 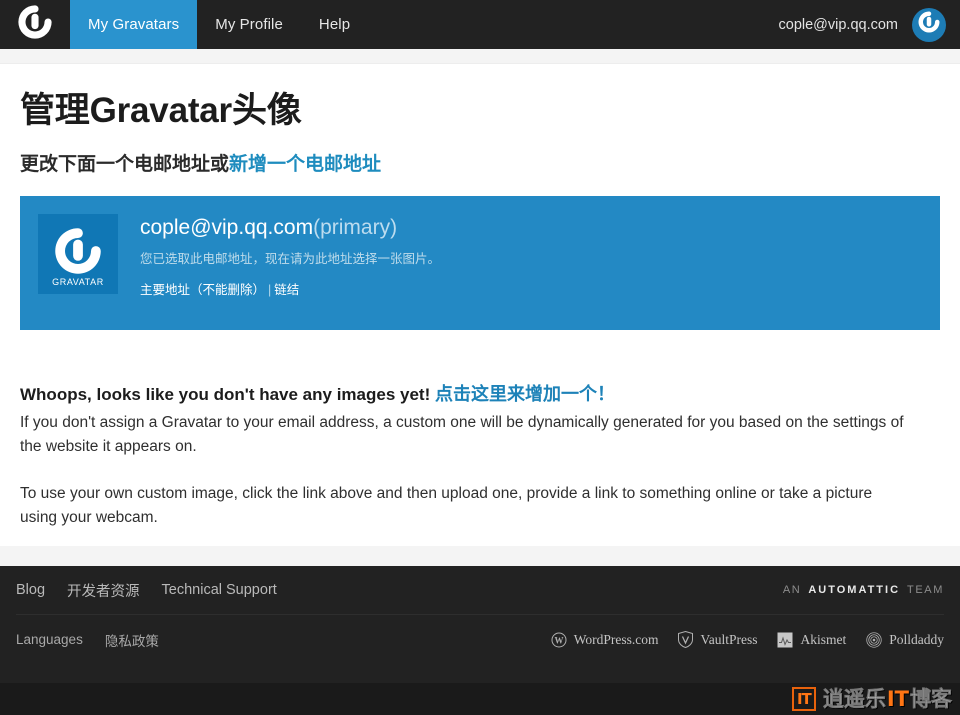 What do you see at coordinates (480, 556) in the screenshot?
I see `footer-spacer` at bounding box center [480, 556].